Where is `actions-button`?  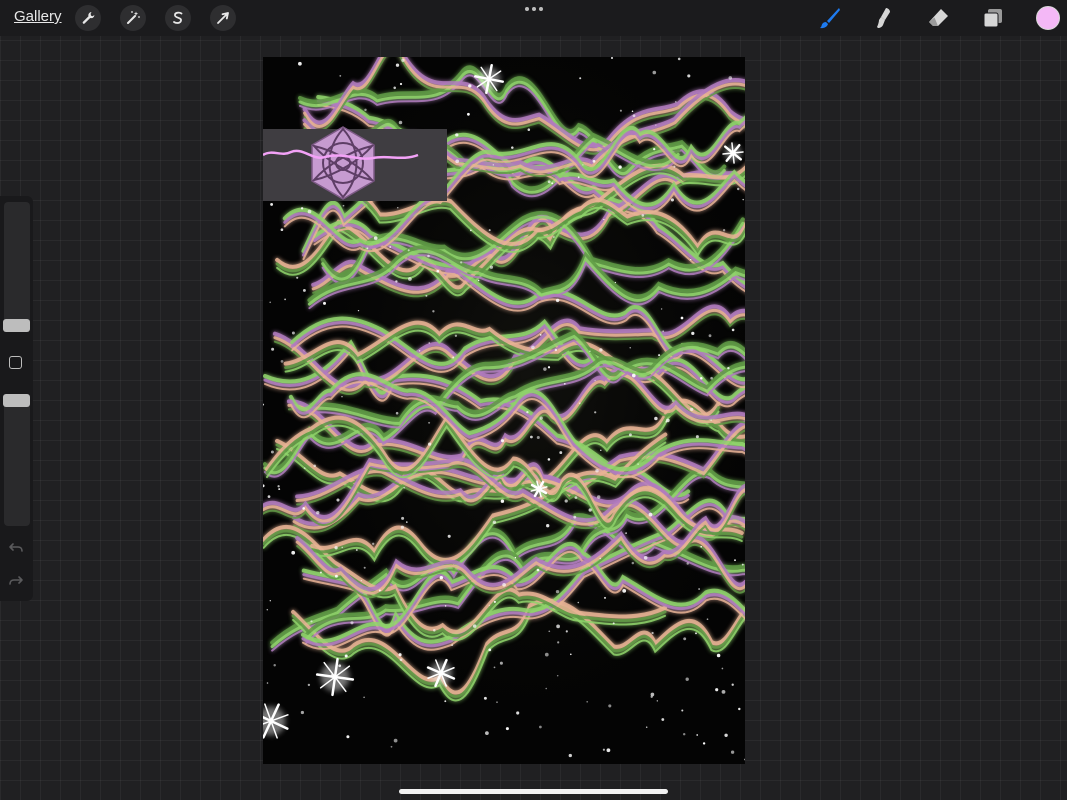
actions-button is located at coordinates (88, 18).